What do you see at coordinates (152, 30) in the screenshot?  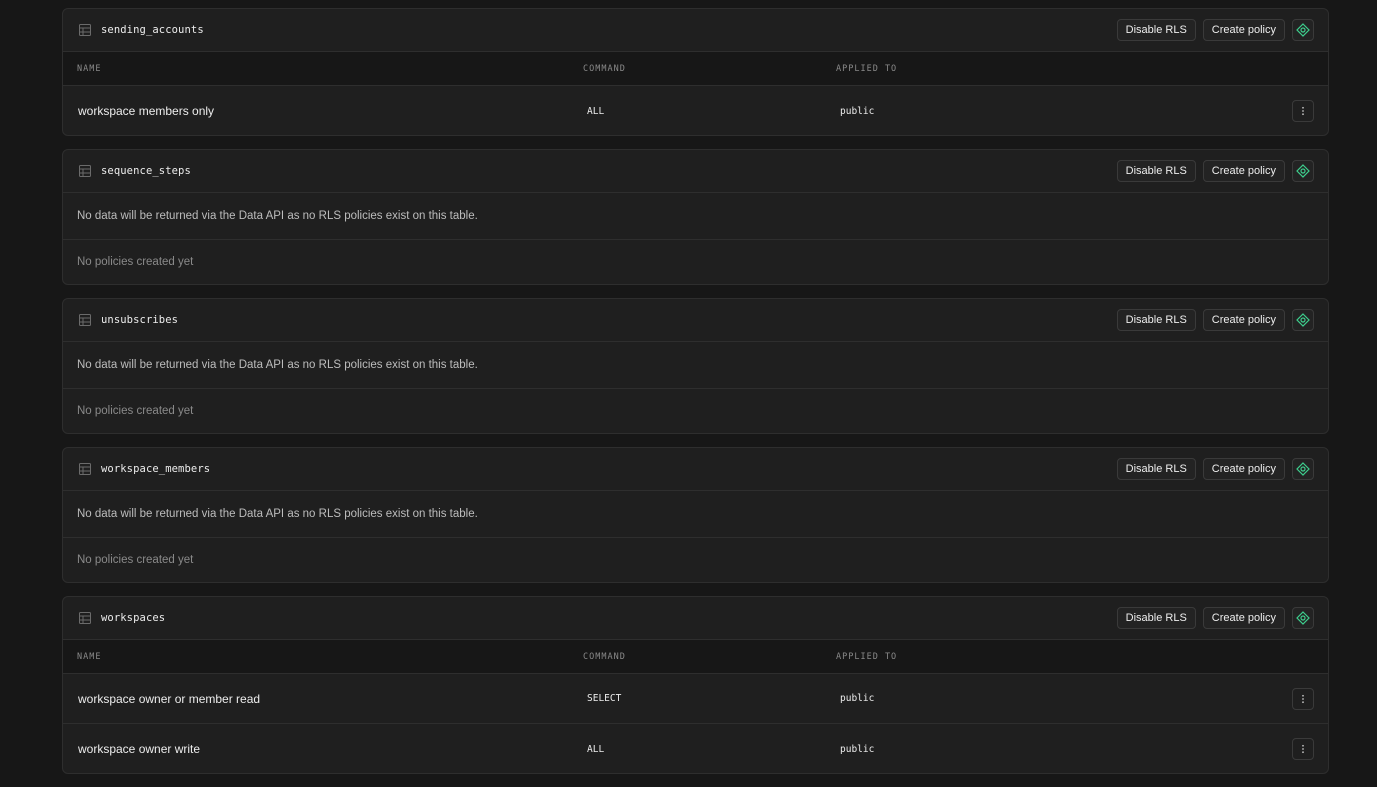 I see `table-name: sending_accounts` at bounding box center [152, 30].